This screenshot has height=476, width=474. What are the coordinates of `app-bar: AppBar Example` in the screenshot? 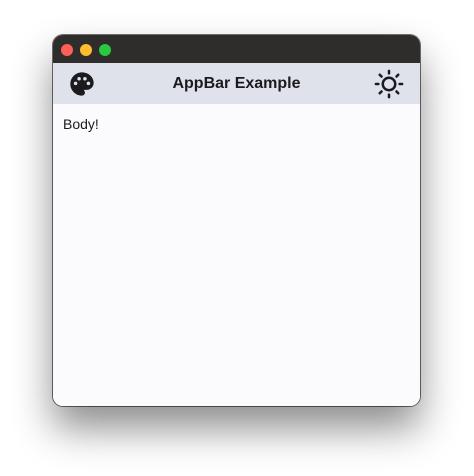 It's located at (236, 83).